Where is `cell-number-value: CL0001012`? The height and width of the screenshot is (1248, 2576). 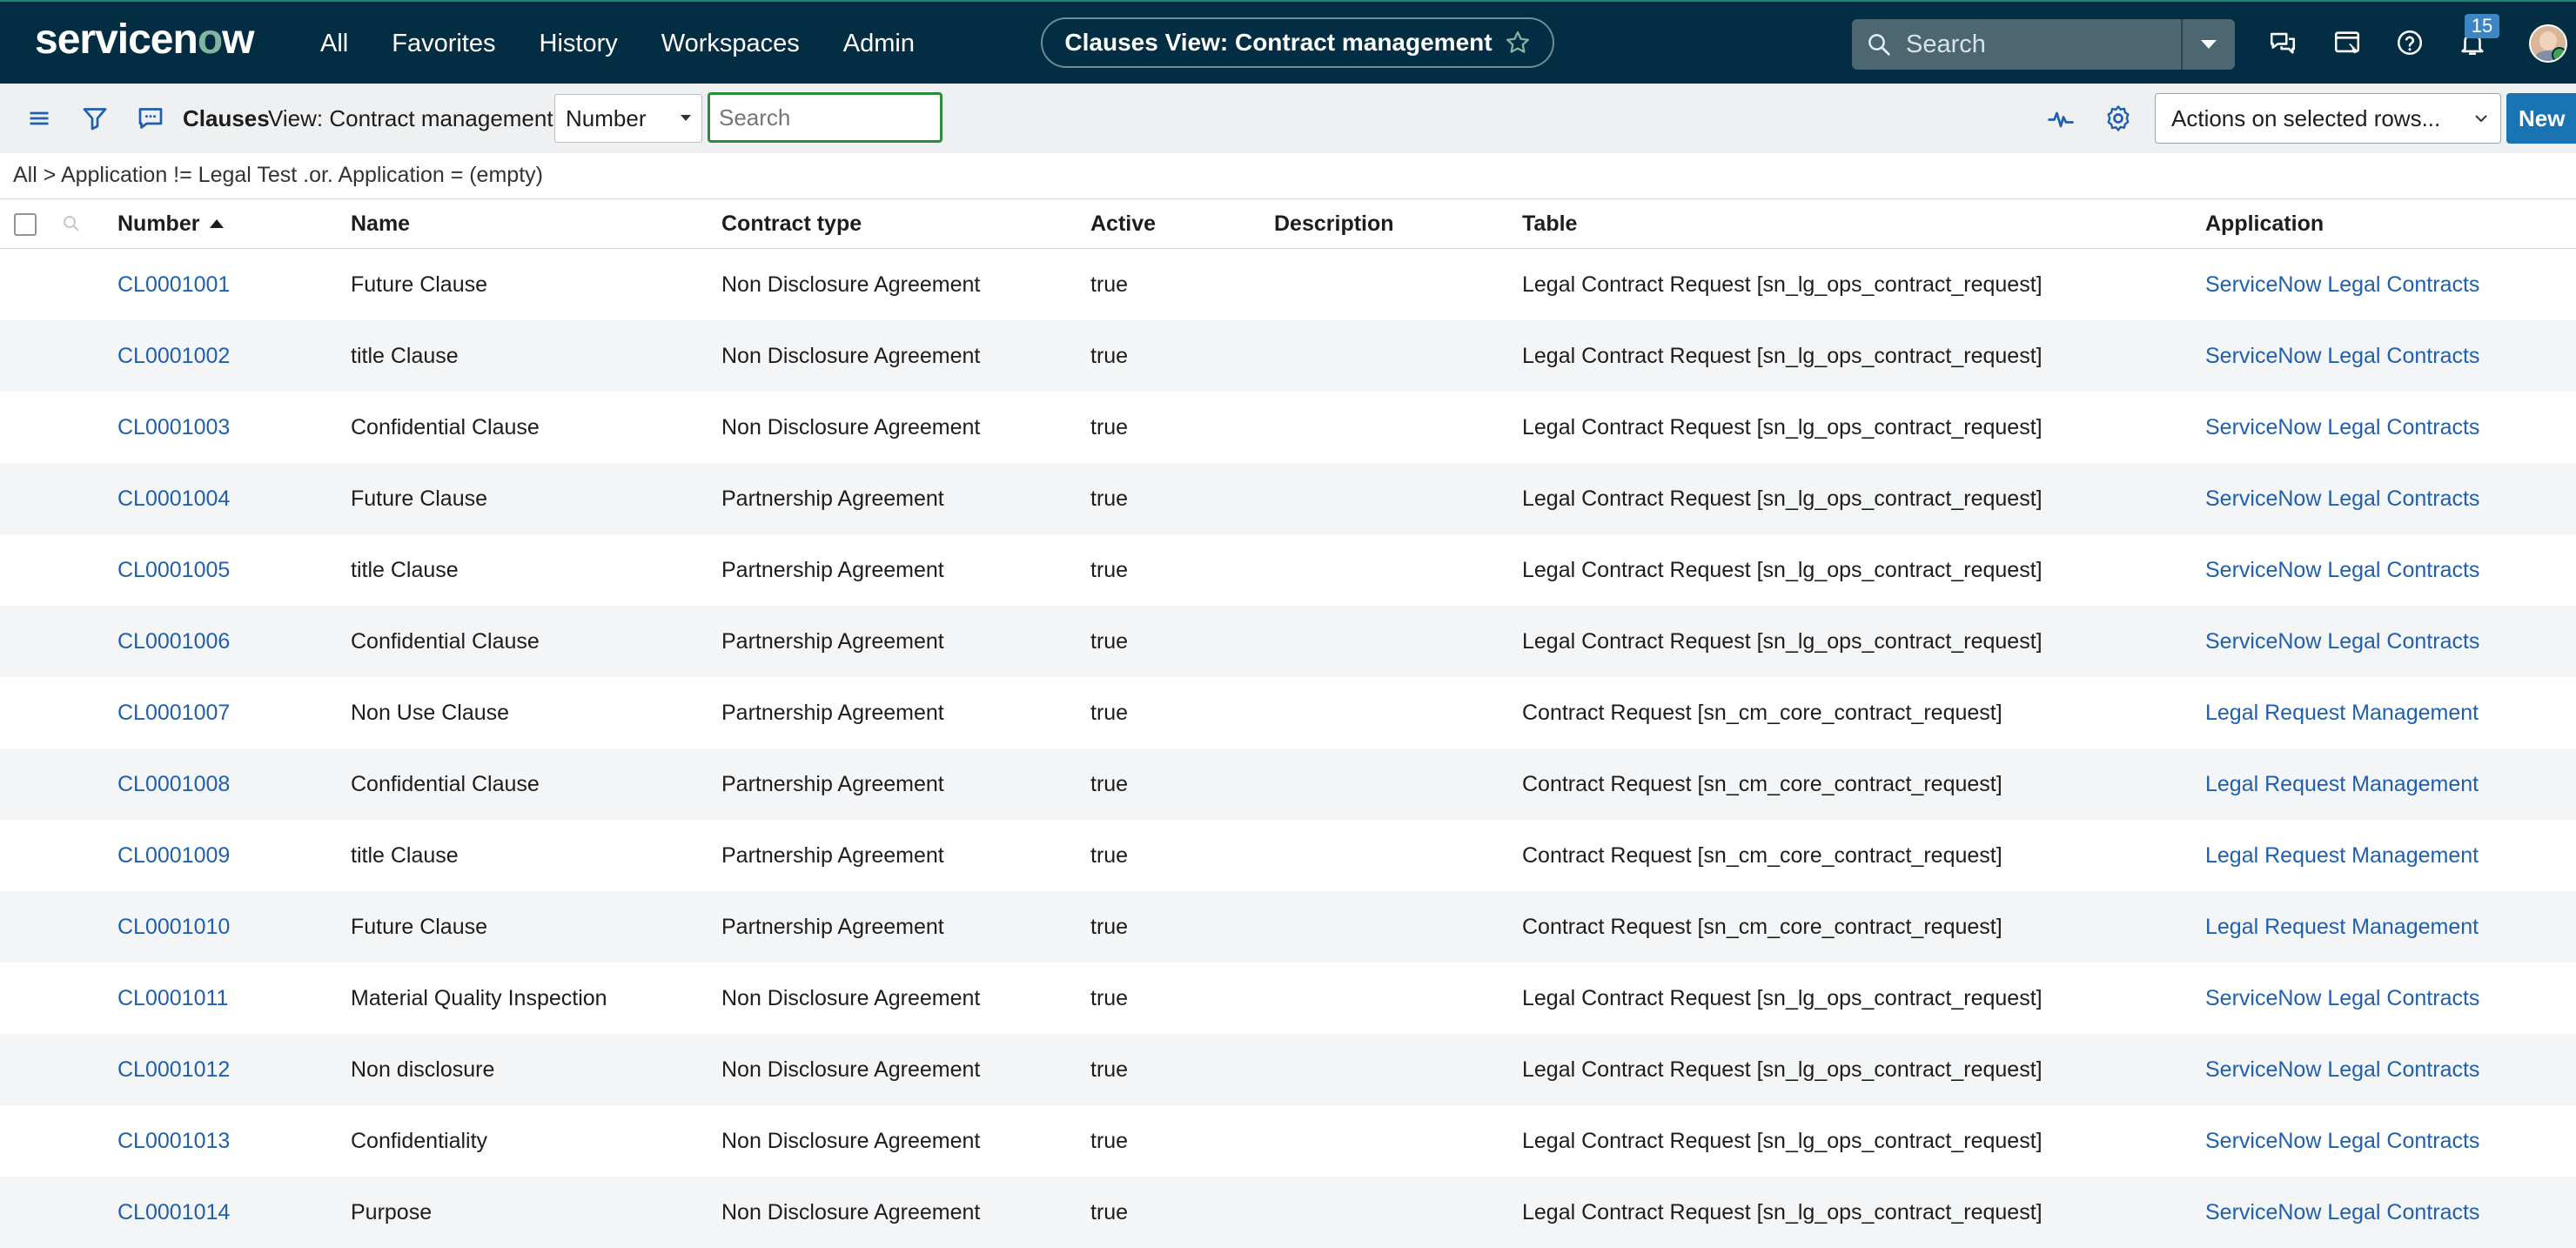
cell-number-value: CL0001012 is located at coordinates (174, 1070).